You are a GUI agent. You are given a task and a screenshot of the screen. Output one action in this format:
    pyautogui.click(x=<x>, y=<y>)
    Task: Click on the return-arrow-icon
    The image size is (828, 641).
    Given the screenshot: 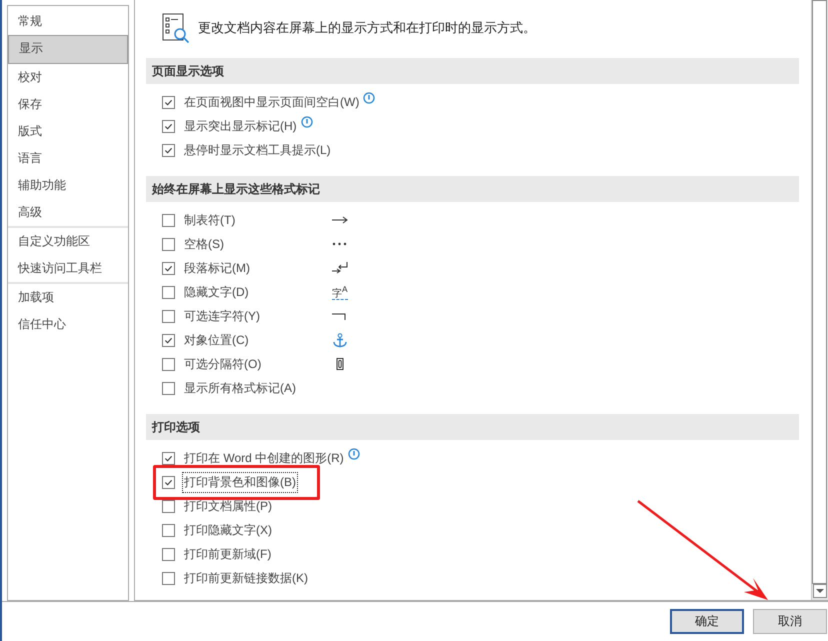 What is the action you would take?
    pyautogui.click(x=340, y=268)
    